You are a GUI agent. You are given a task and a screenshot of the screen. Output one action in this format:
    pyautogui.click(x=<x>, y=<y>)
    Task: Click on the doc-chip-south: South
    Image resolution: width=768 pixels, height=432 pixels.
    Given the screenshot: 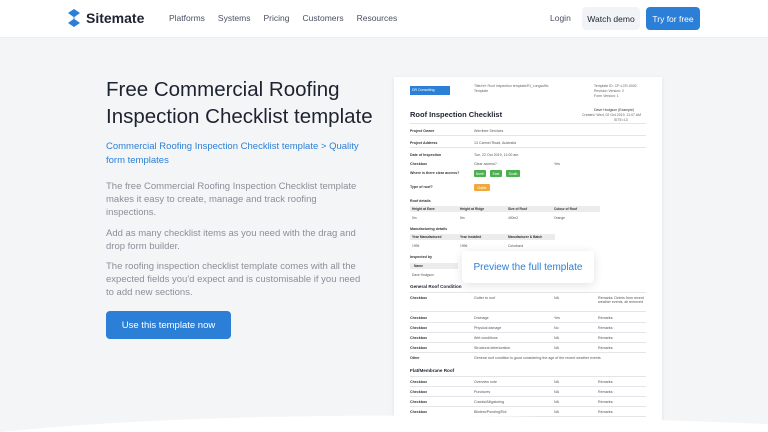 What is the action you would take?
    pyautogui.click(x=513, y=173)
    